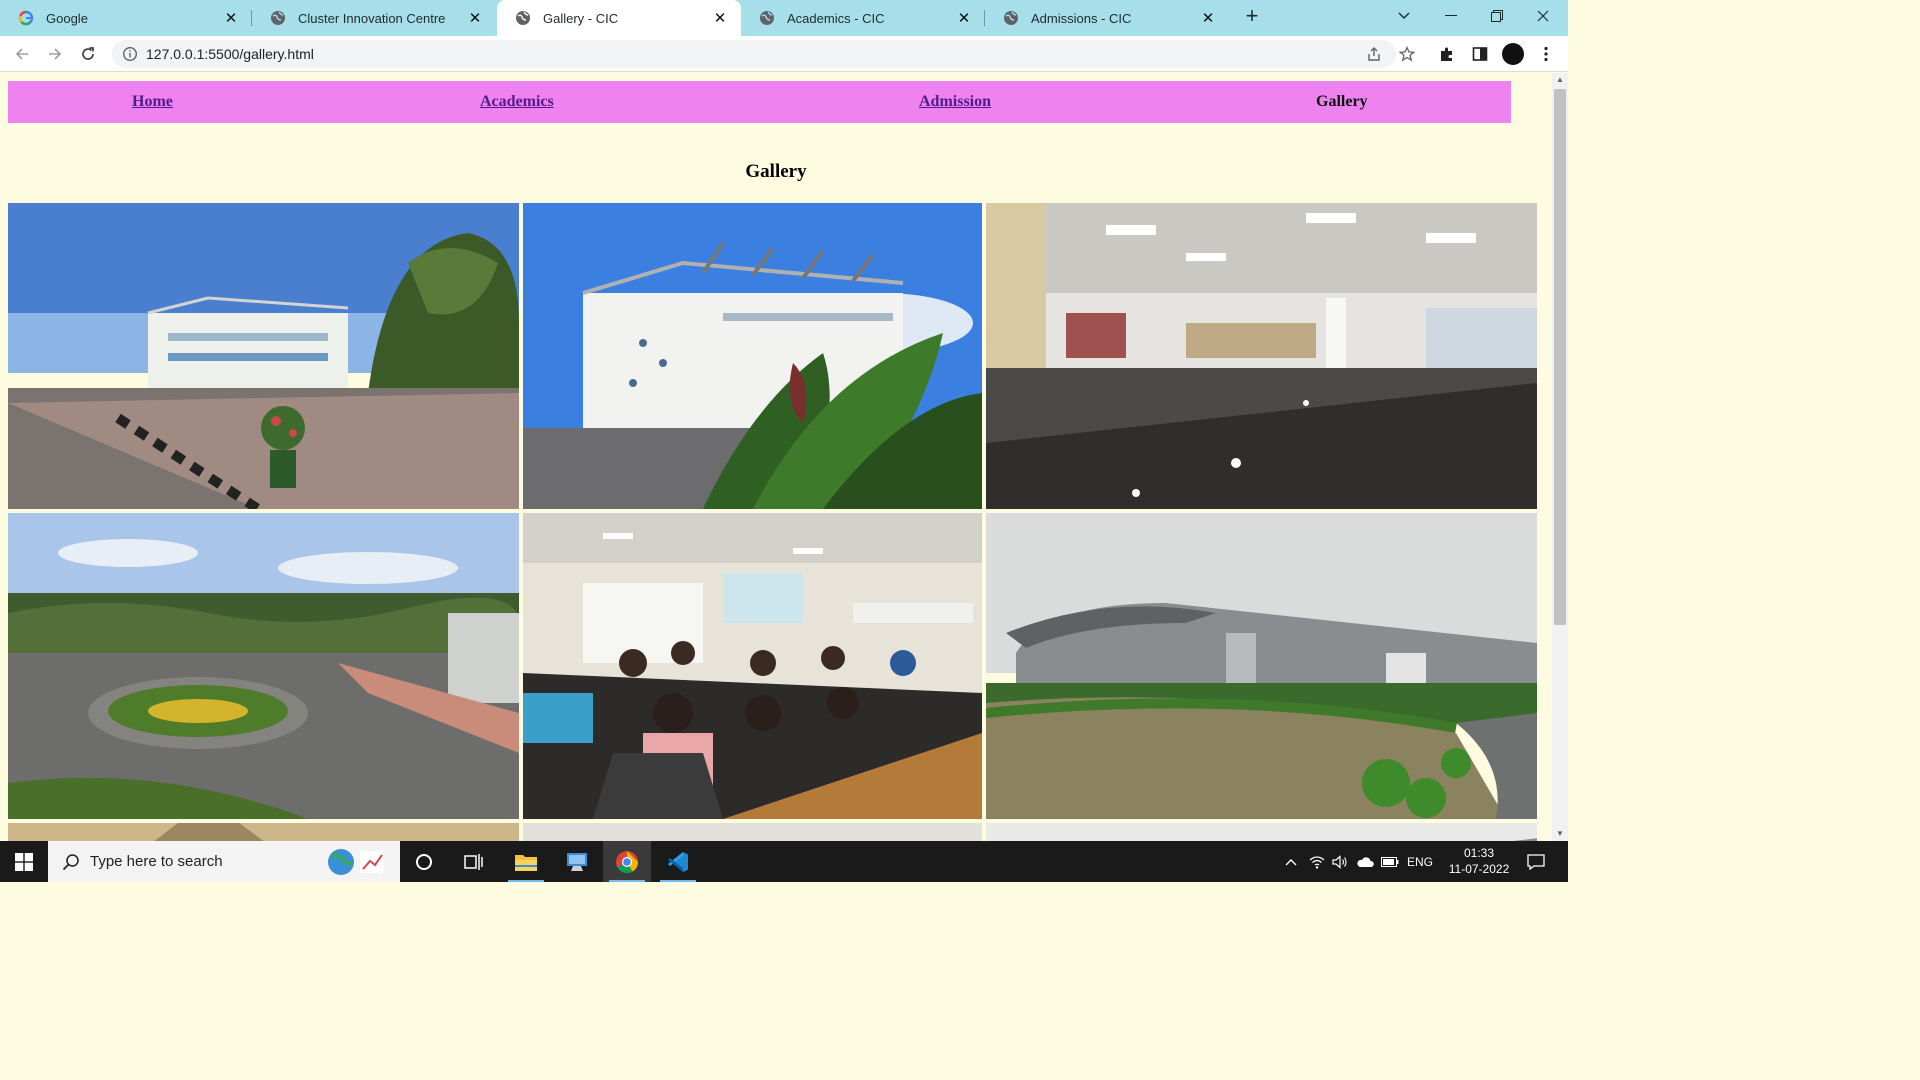 The image size is (1920, 1080). I want to click on photo-row3-right, so click(1261, 832).